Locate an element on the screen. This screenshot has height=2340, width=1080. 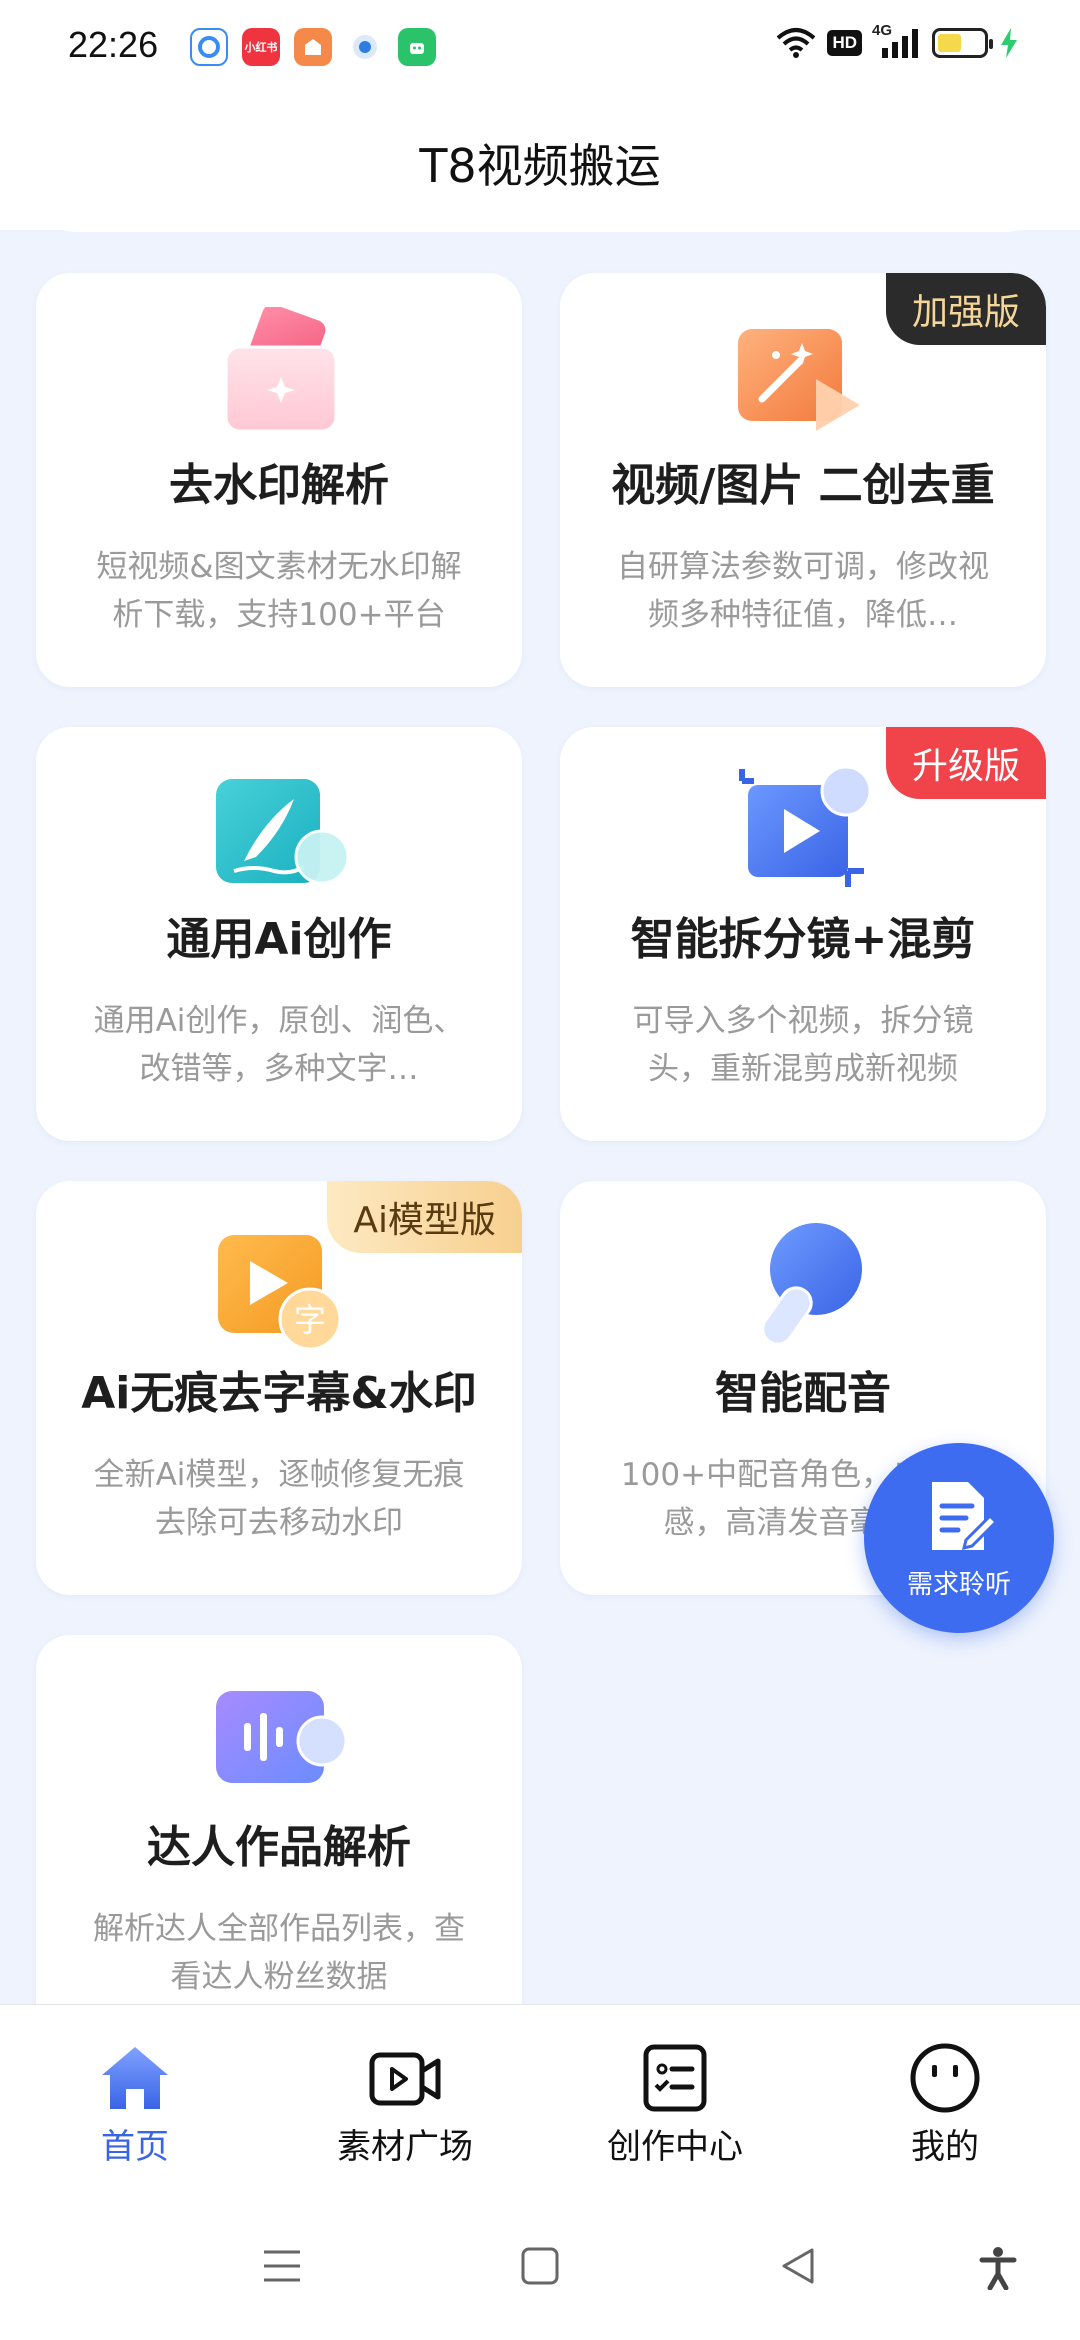
checklist-icon is located at coordinates (675, 2078).